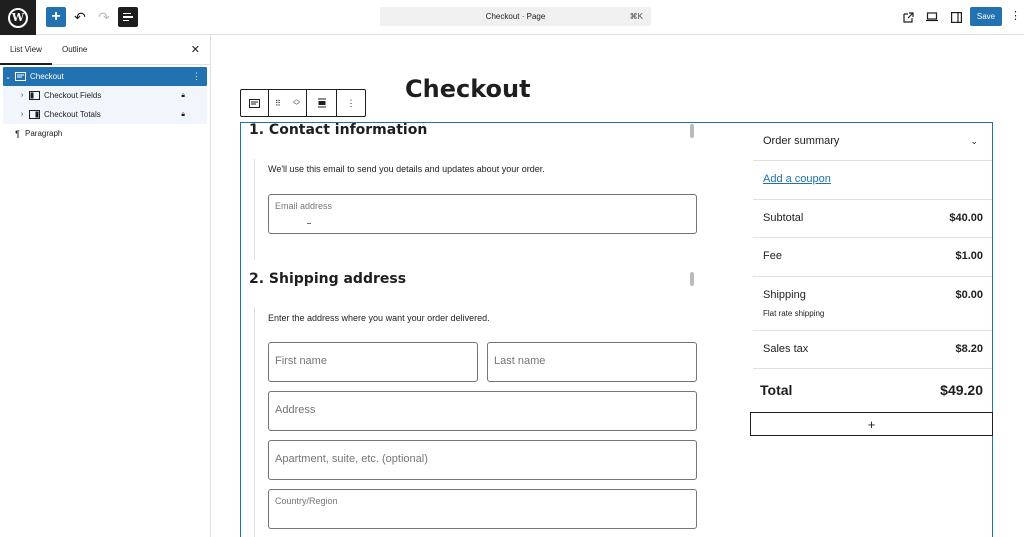  What do you see at coordinates (295, 410) in the screenshot?
I see `address-label: Address` at bounding box center [295, 410].